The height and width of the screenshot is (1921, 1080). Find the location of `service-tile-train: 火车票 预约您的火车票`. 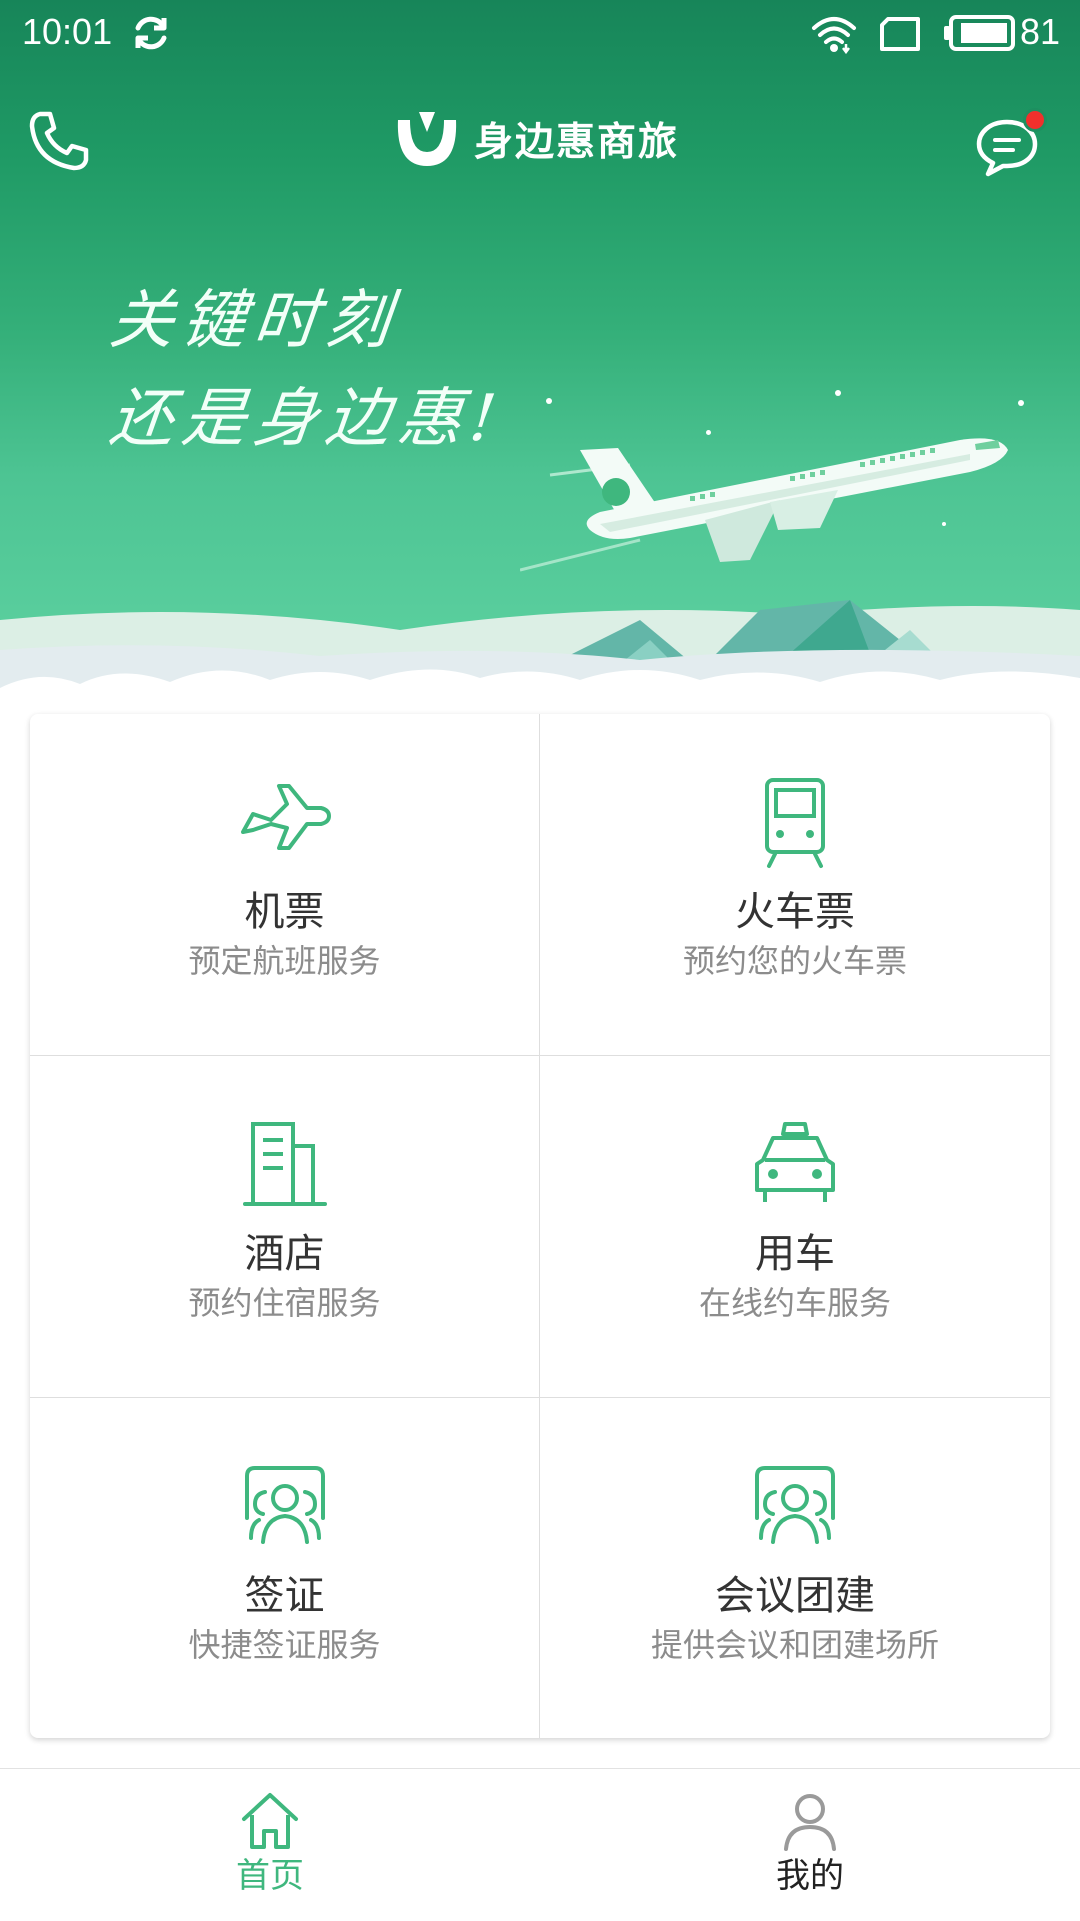

service-tile-train: 火车票 预约您的火车票 is located at coordinates (795, 885).